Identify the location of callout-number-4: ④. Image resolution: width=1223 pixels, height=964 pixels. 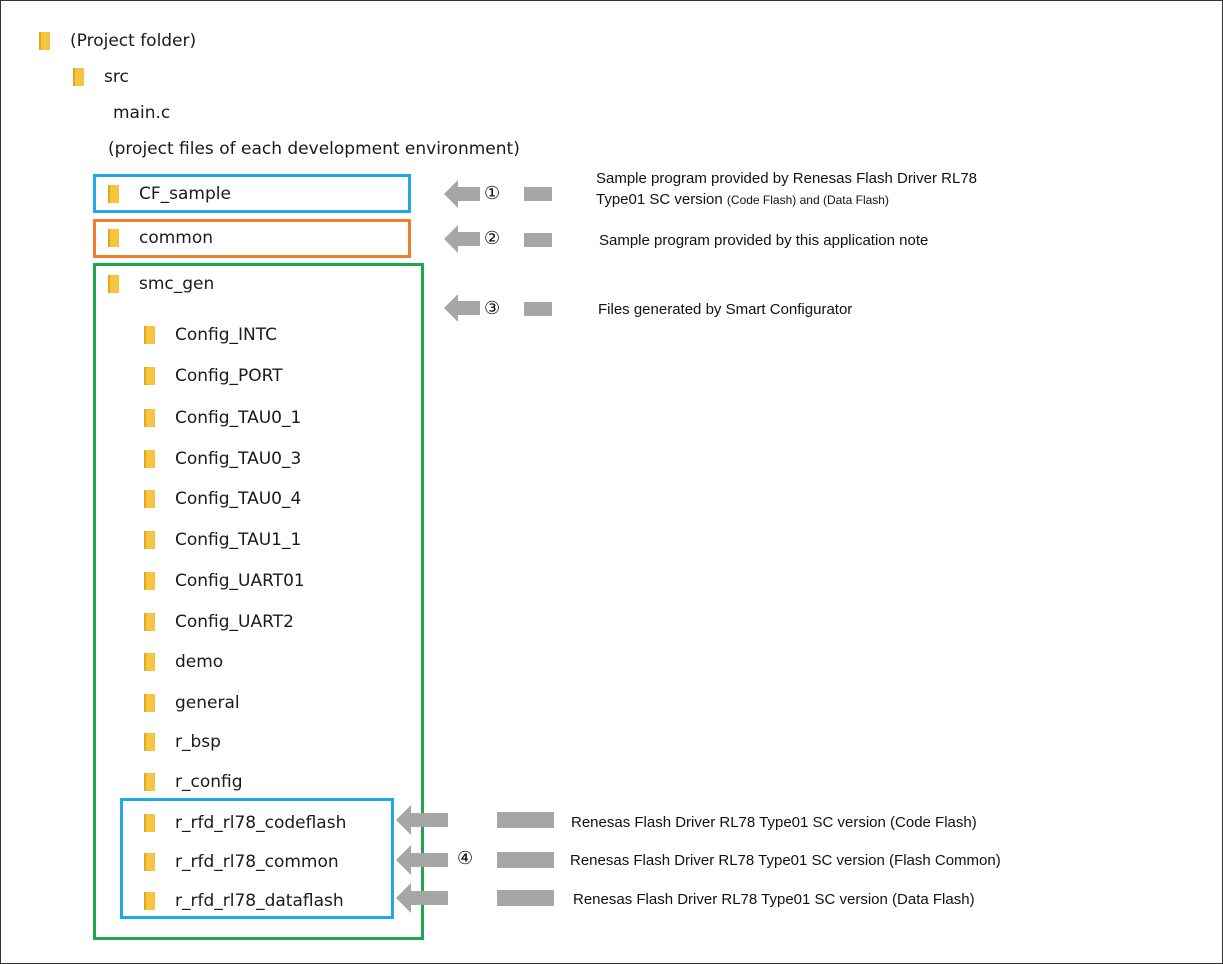
(465, 858).